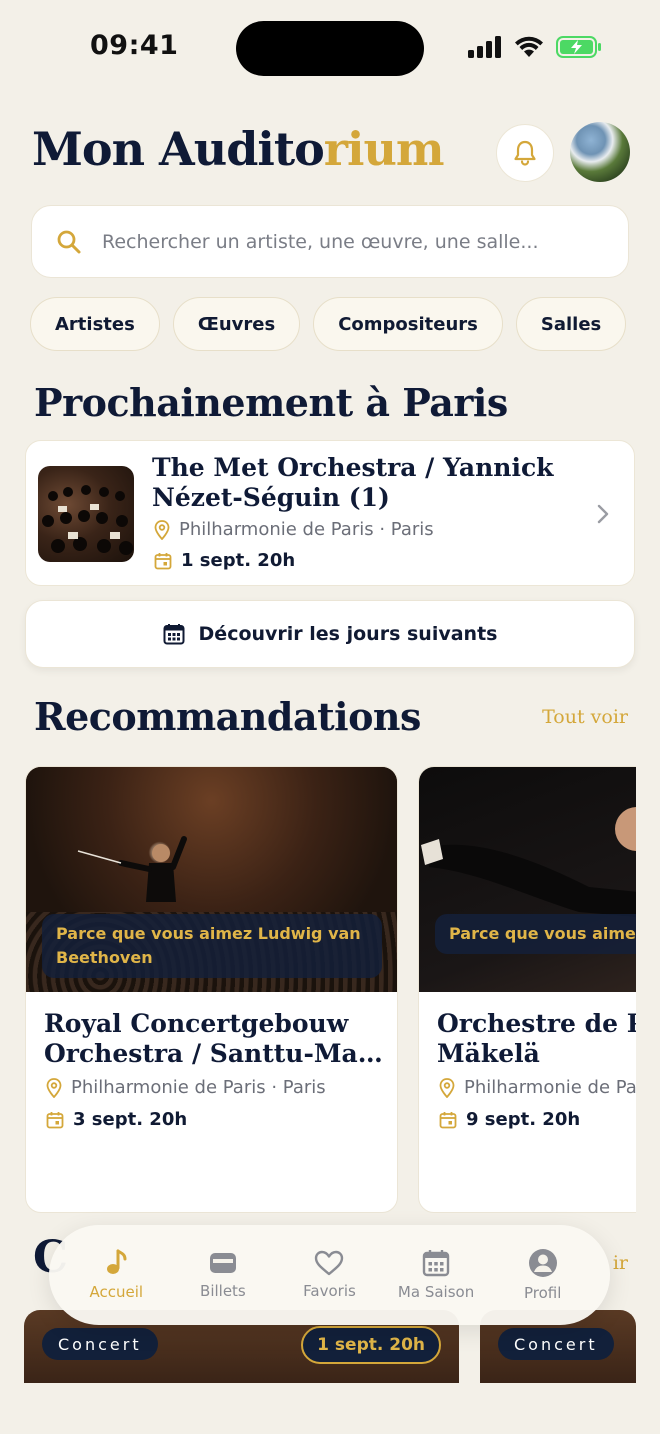 This screenshot has width=660, height=1434. Describe the element at coordinates (348, 634) in the screenshot. I see `discover-label: Découvrir les jours suivants` at that location.